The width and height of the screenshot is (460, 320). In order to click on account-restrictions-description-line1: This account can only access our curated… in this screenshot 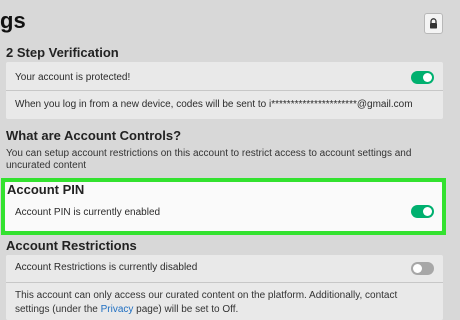, I will do `click(206, 295)`.